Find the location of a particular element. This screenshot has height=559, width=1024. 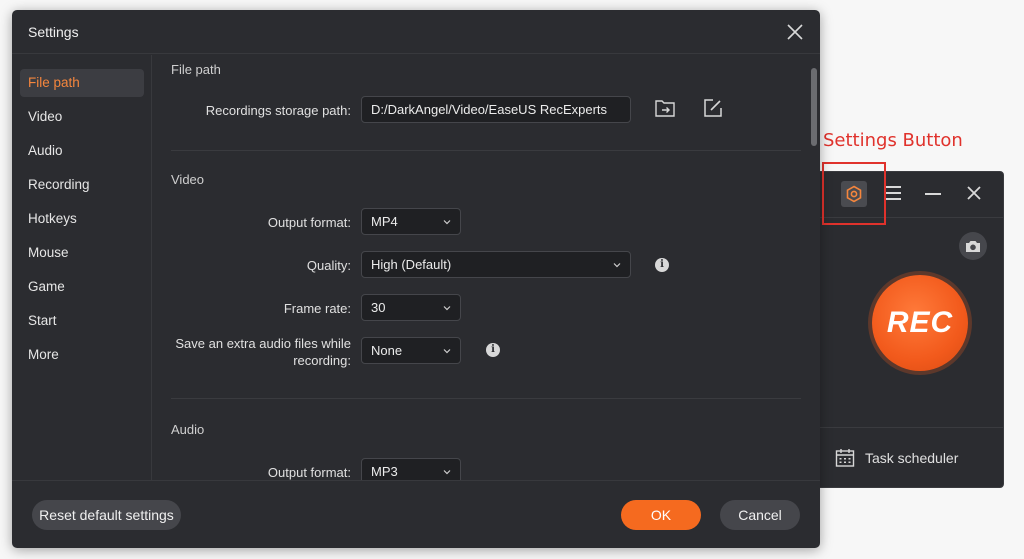

video-output-format-select: MP4 is located at coordinates (411, 221).